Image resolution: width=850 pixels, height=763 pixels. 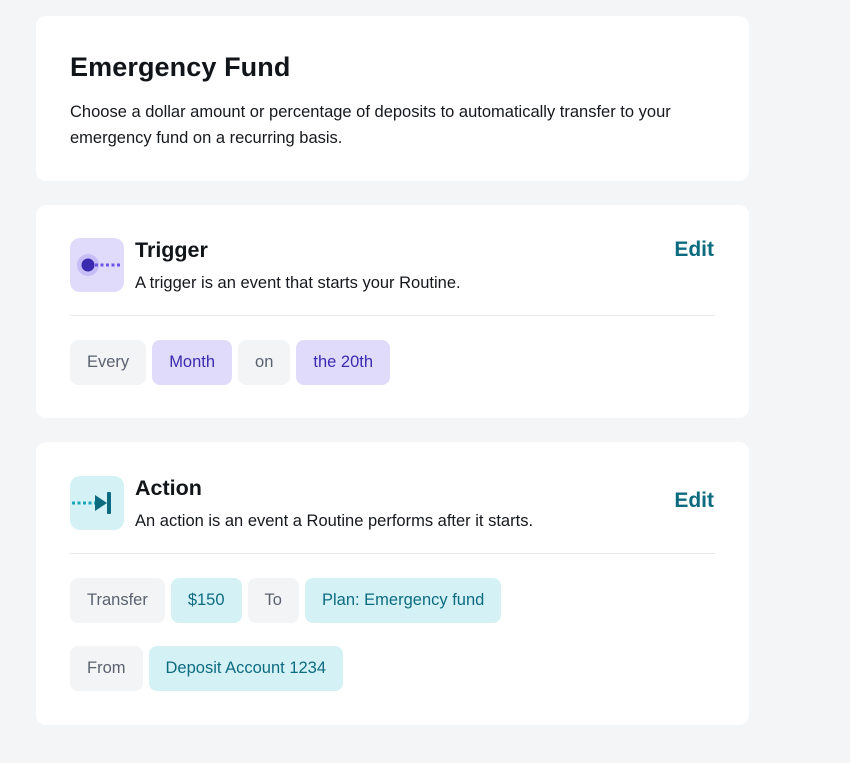 What do you see at coordinates (343, 362) in the screenshot?
I see `chip-day-20th: the 20th` at bounding box center [343, 362].